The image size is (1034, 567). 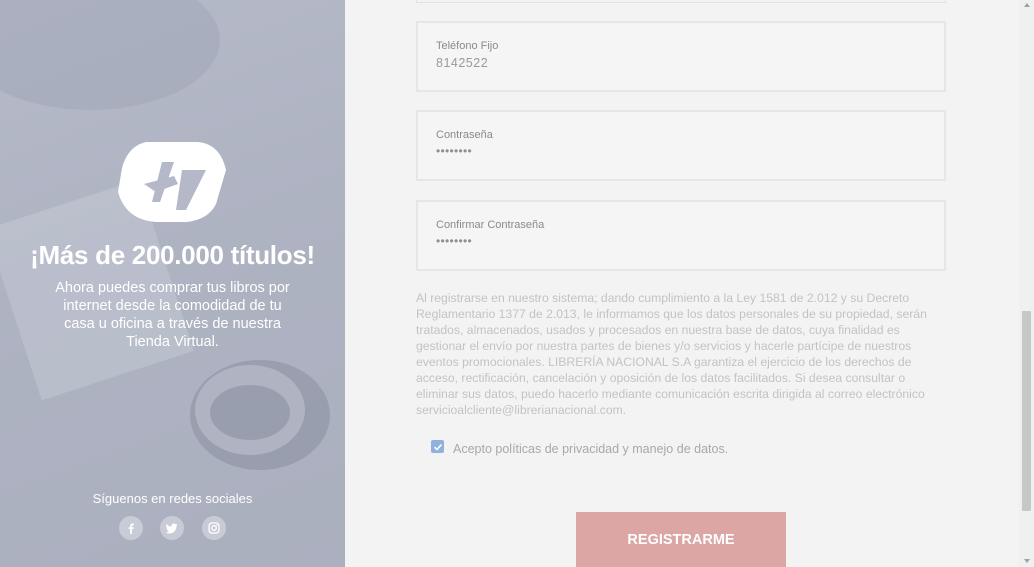 What do you see at coordinates (467, 46) in the screenshot?
I see `landline-phone-label: Teléfono Fijo` at bounding box center [467, 46].